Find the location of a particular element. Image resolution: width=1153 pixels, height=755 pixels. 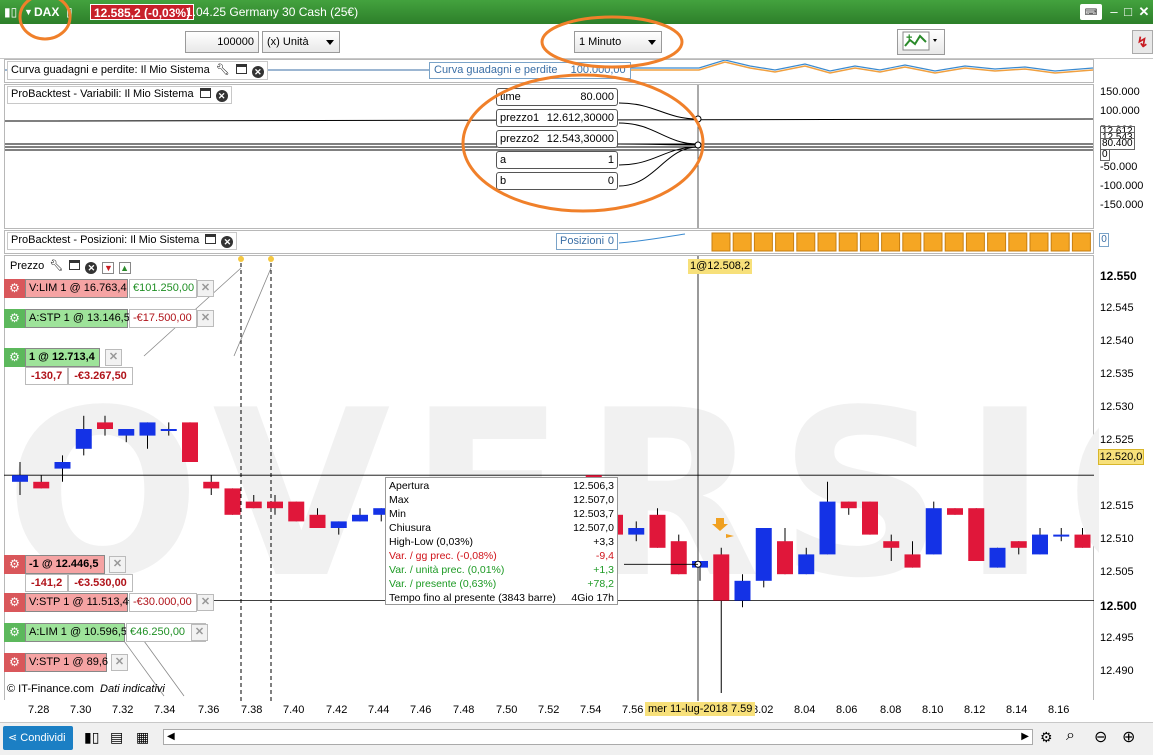

order-label: -1 @ 12.446,5 is located at coordinates (65, 564).